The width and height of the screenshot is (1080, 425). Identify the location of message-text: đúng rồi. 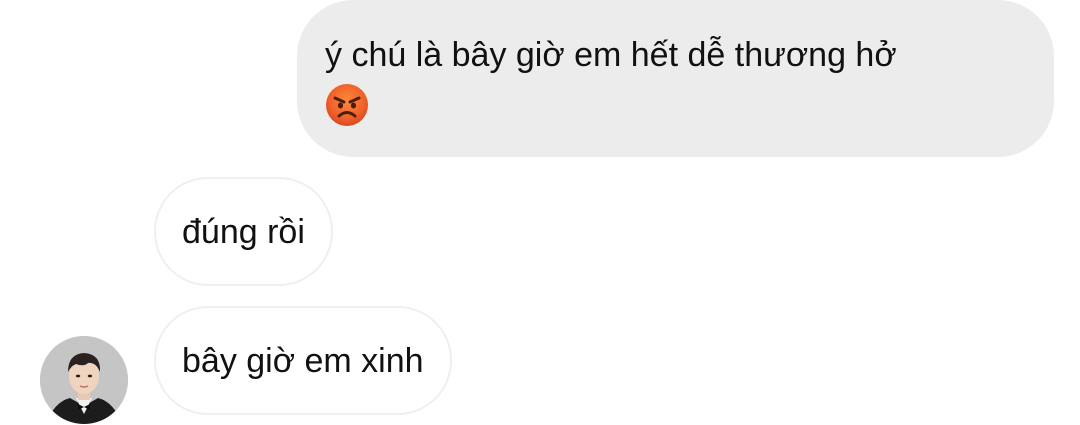
(243, 231).